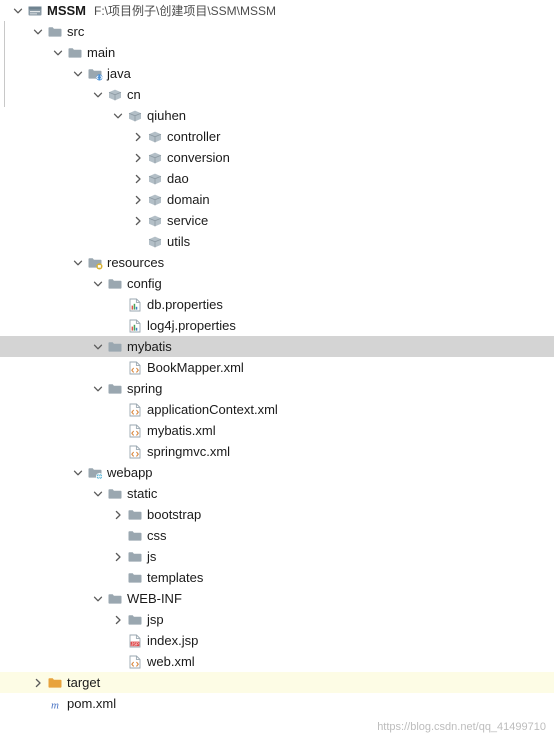 This screenshot has height=739, width=554. I want to click on tree-row-label: js, so click(152, 556).